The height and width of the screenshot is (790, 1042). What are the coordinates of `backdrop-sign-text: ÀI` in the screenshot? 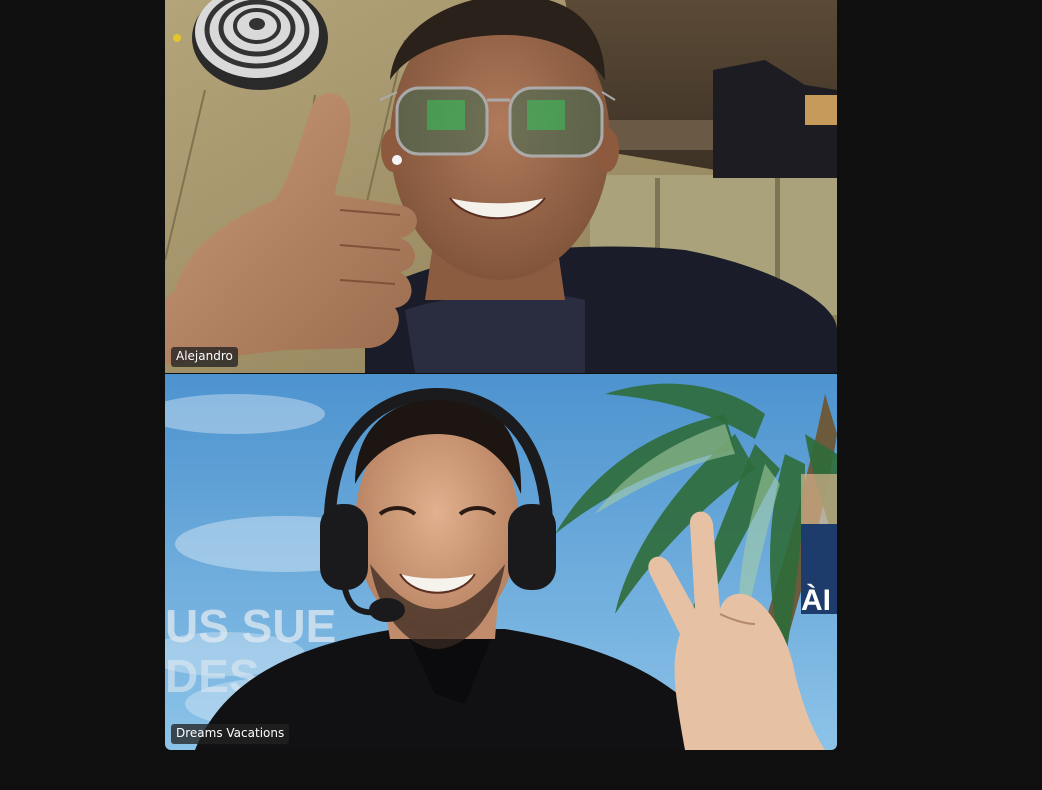 It's located at (816, 600).